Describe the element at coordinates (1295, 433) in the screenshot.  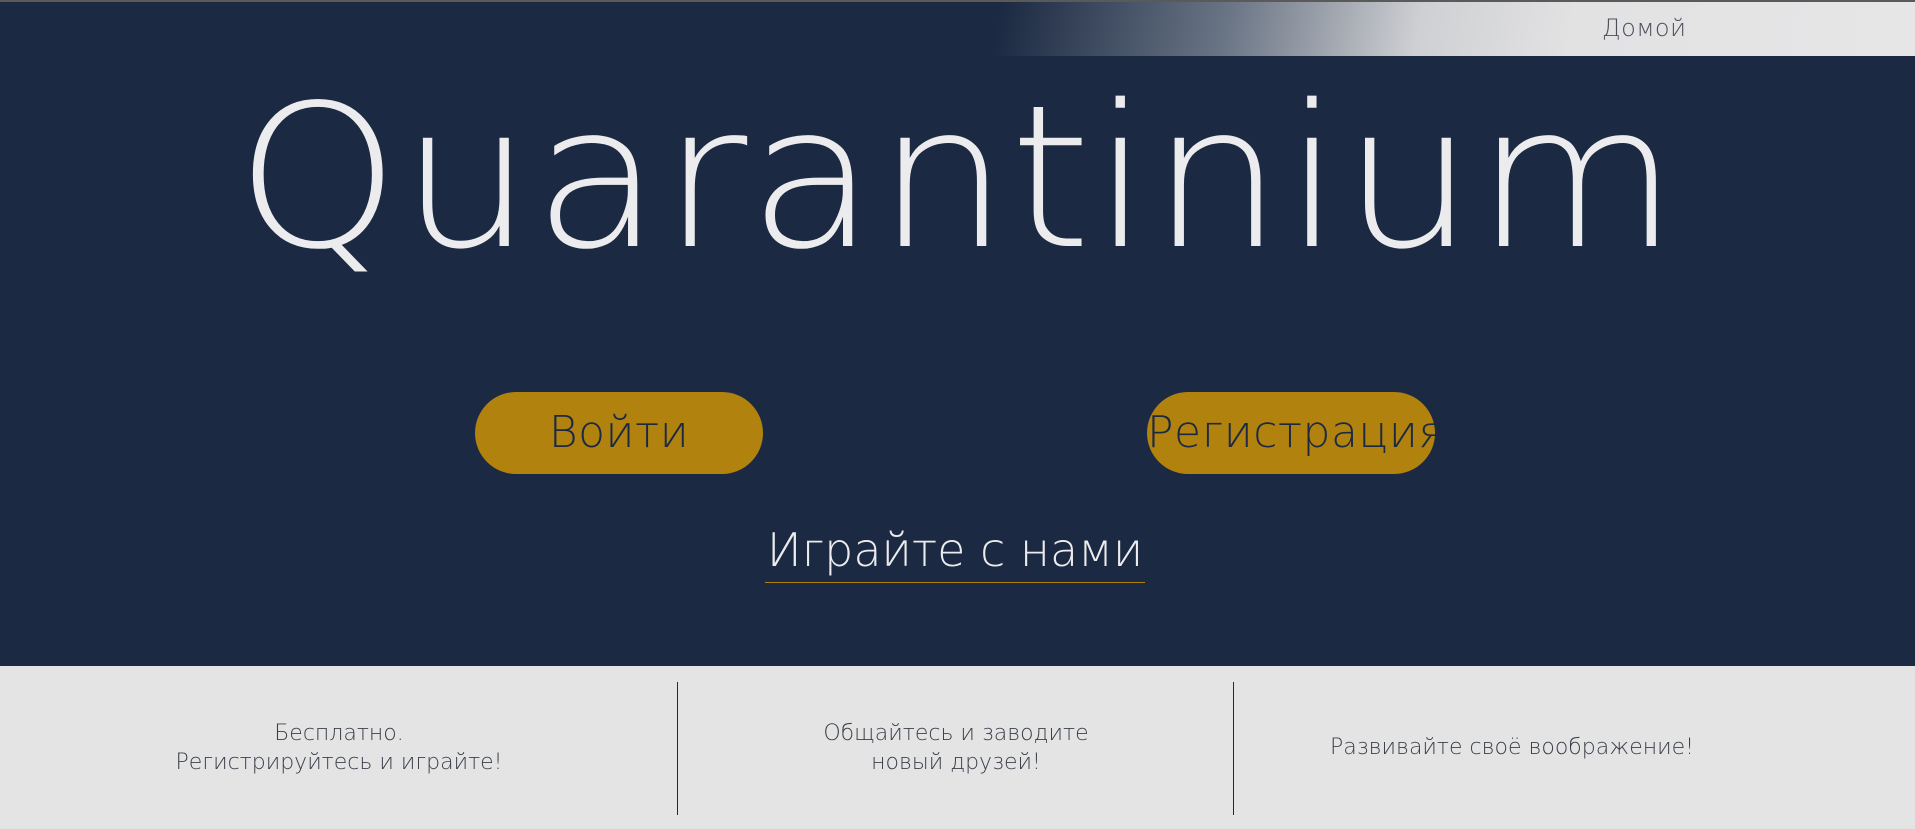
I see `register-button: Регистрация` at that location.